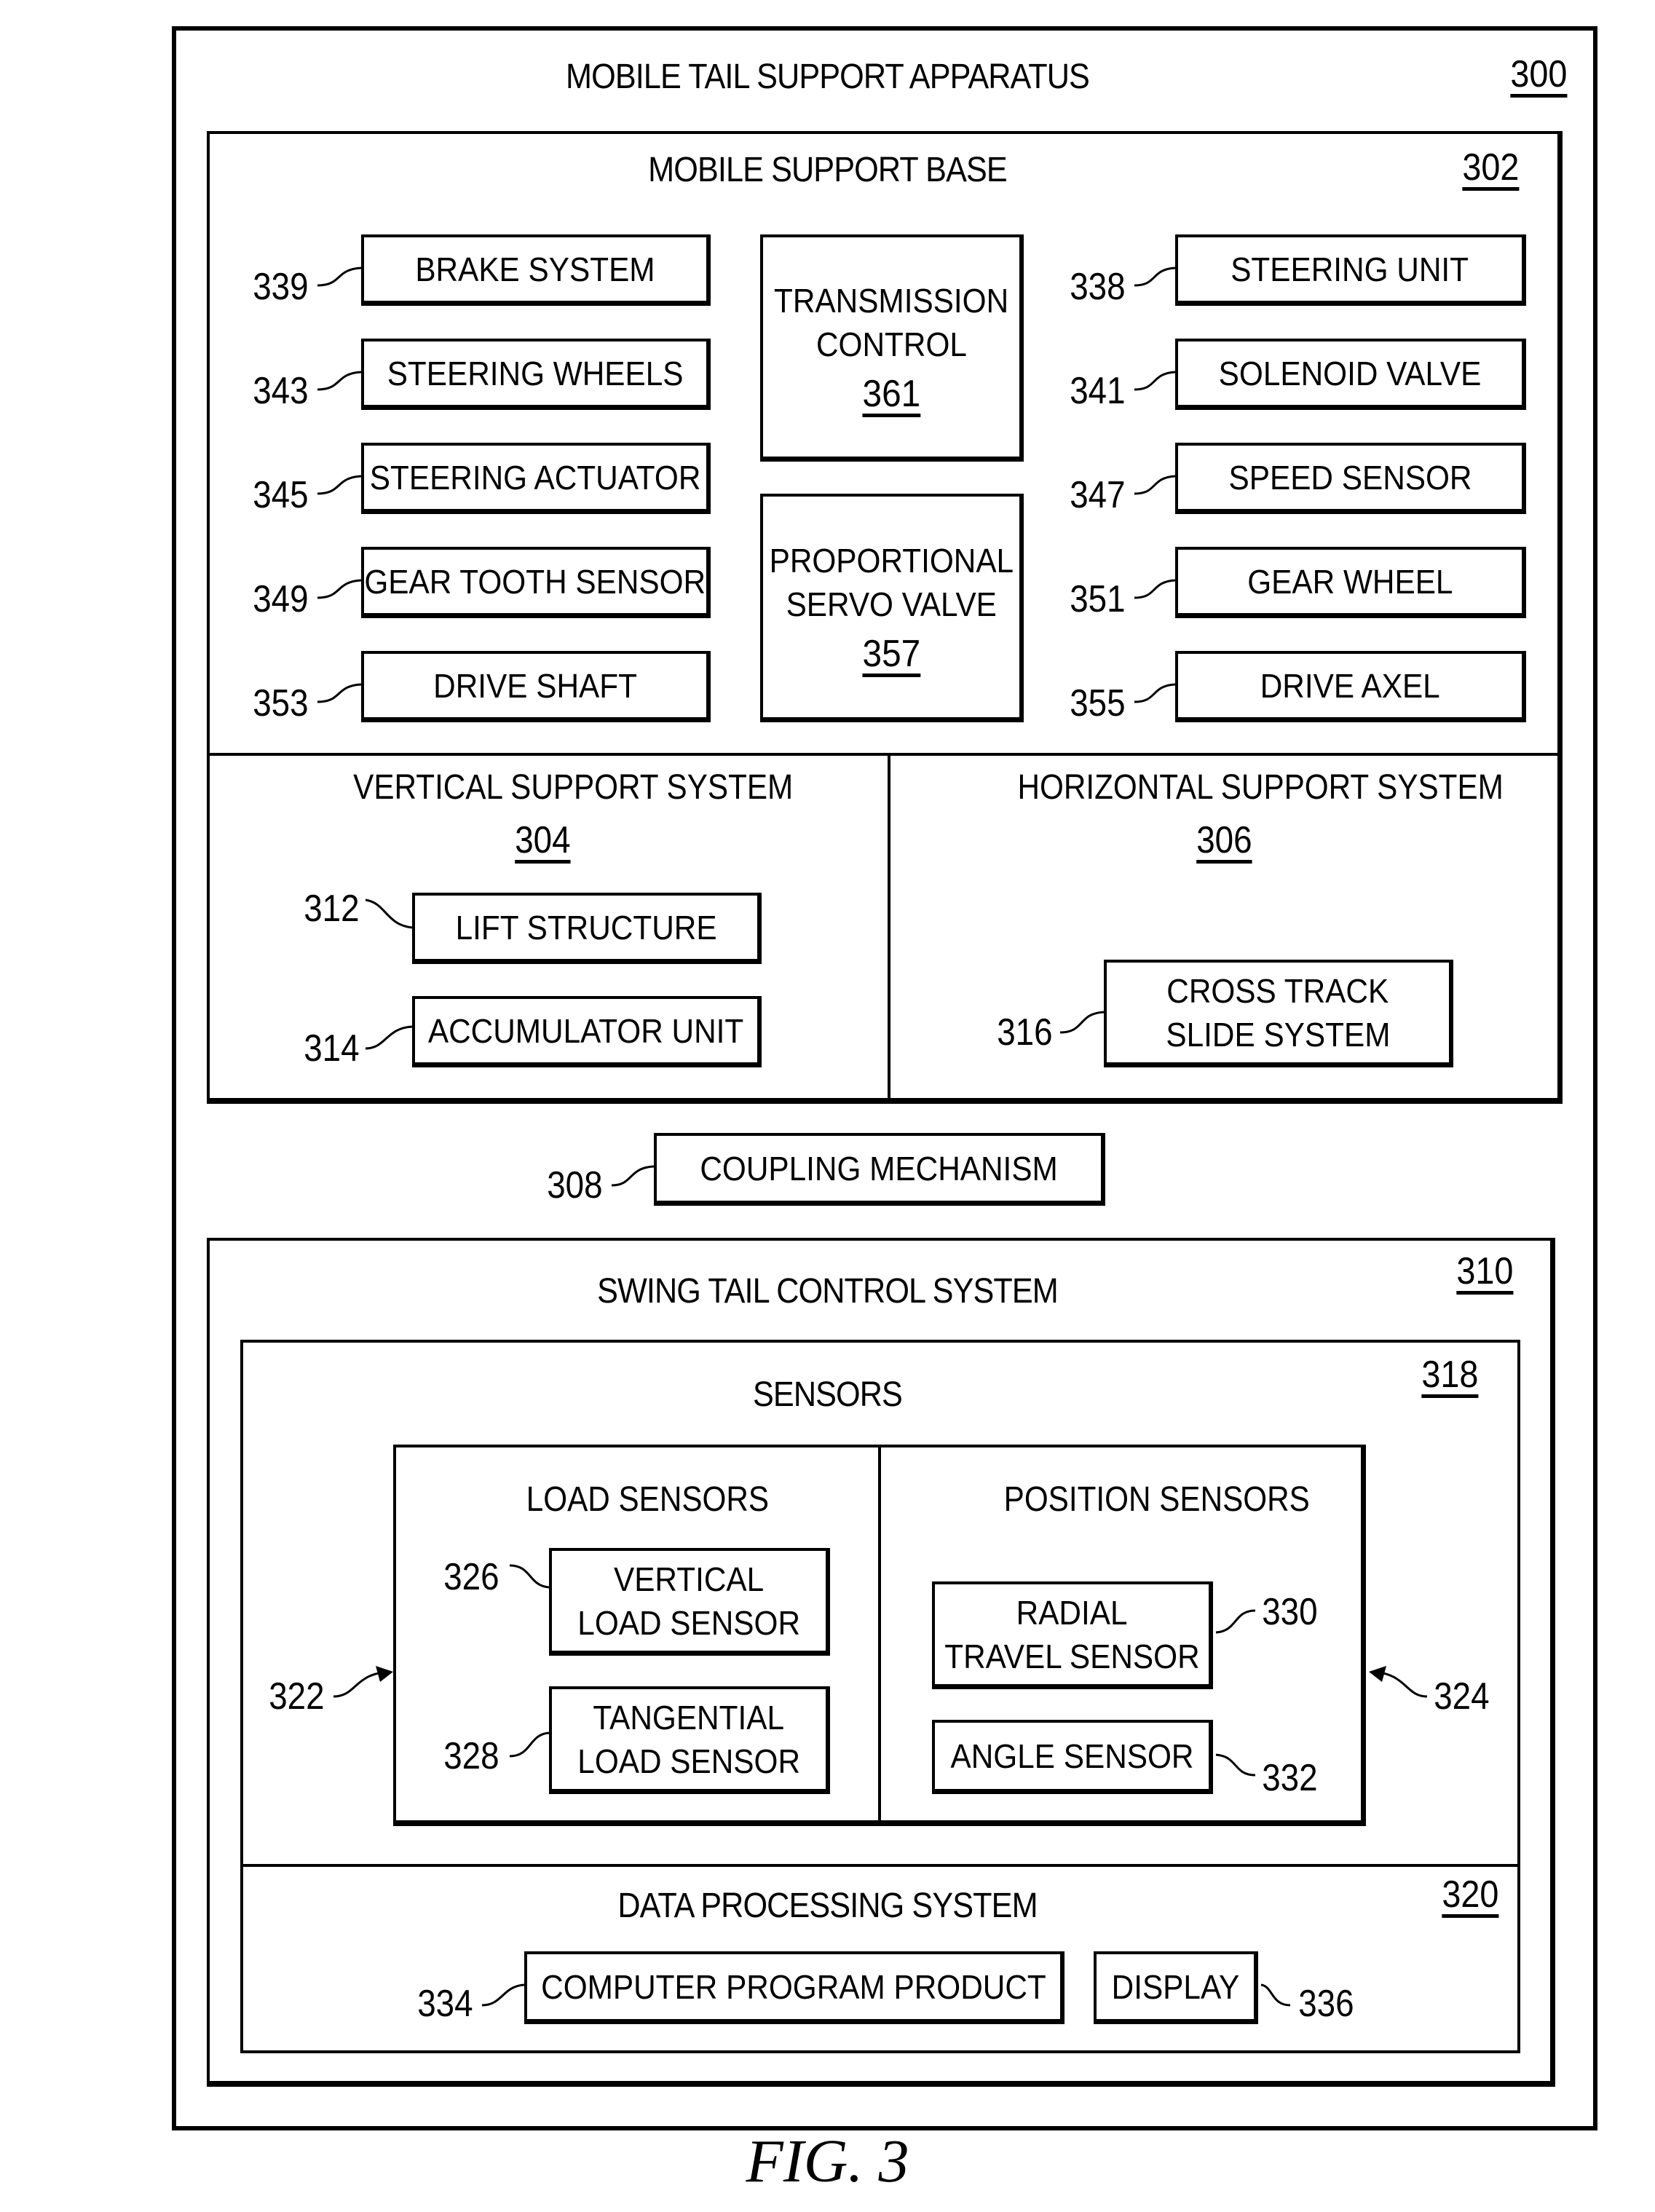 Image resolution: width=1655 pixels, height=2212 pixels. I want to click on ref-355: 355, so click(1098, 703).